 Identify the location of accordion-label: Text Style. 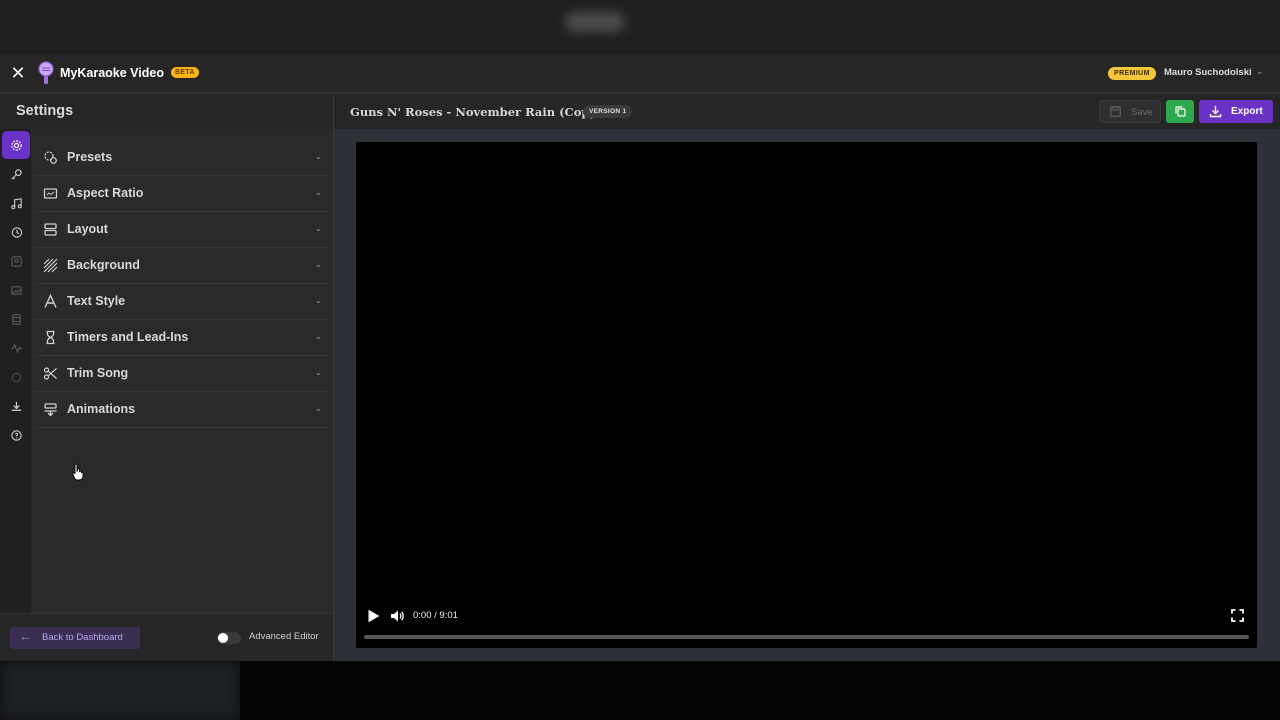
(96, 301).